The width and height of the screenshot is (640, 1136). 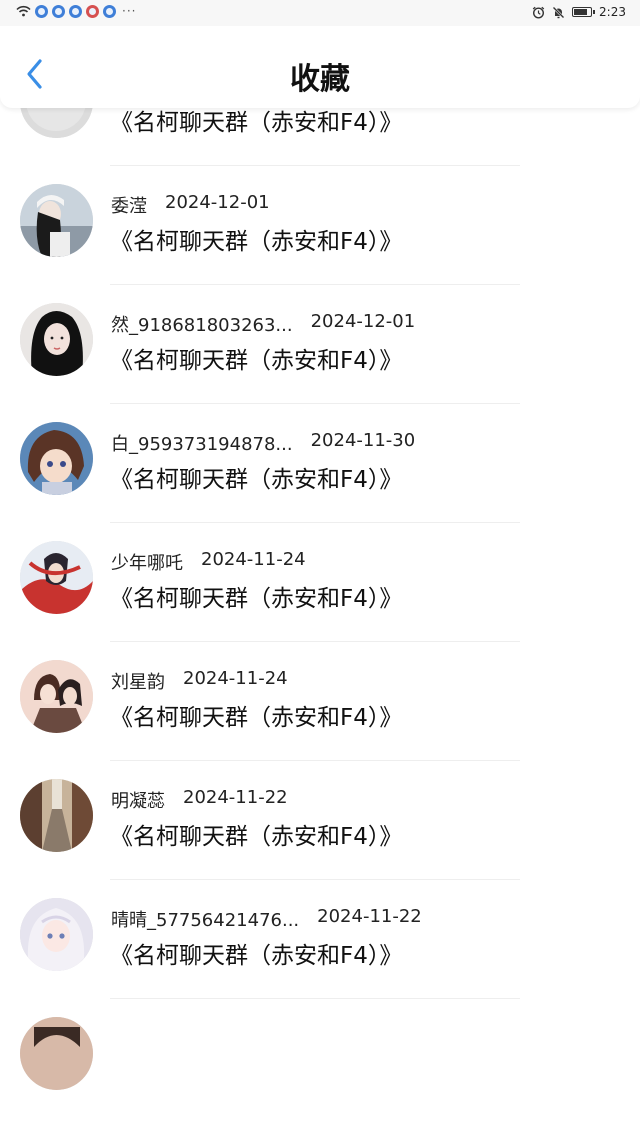 I want to click on status-bar: ··· 2:23, so click(x=320, y=13).